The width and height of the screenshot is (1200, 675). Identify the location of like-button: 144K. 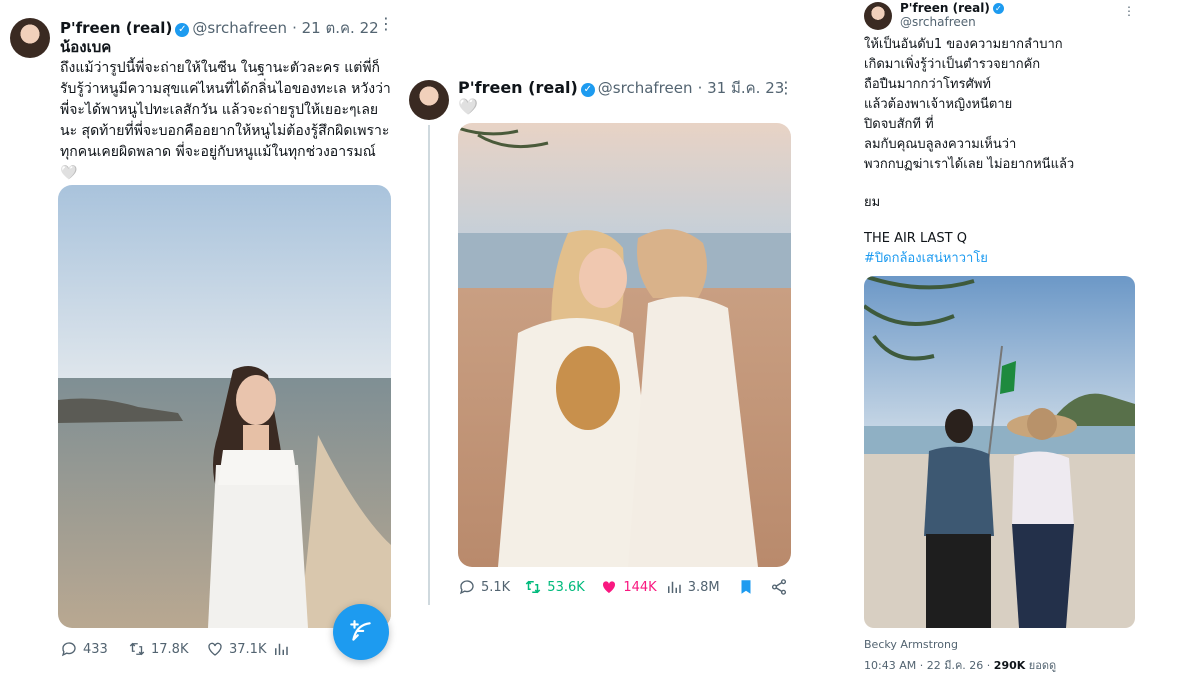
(632, 587).